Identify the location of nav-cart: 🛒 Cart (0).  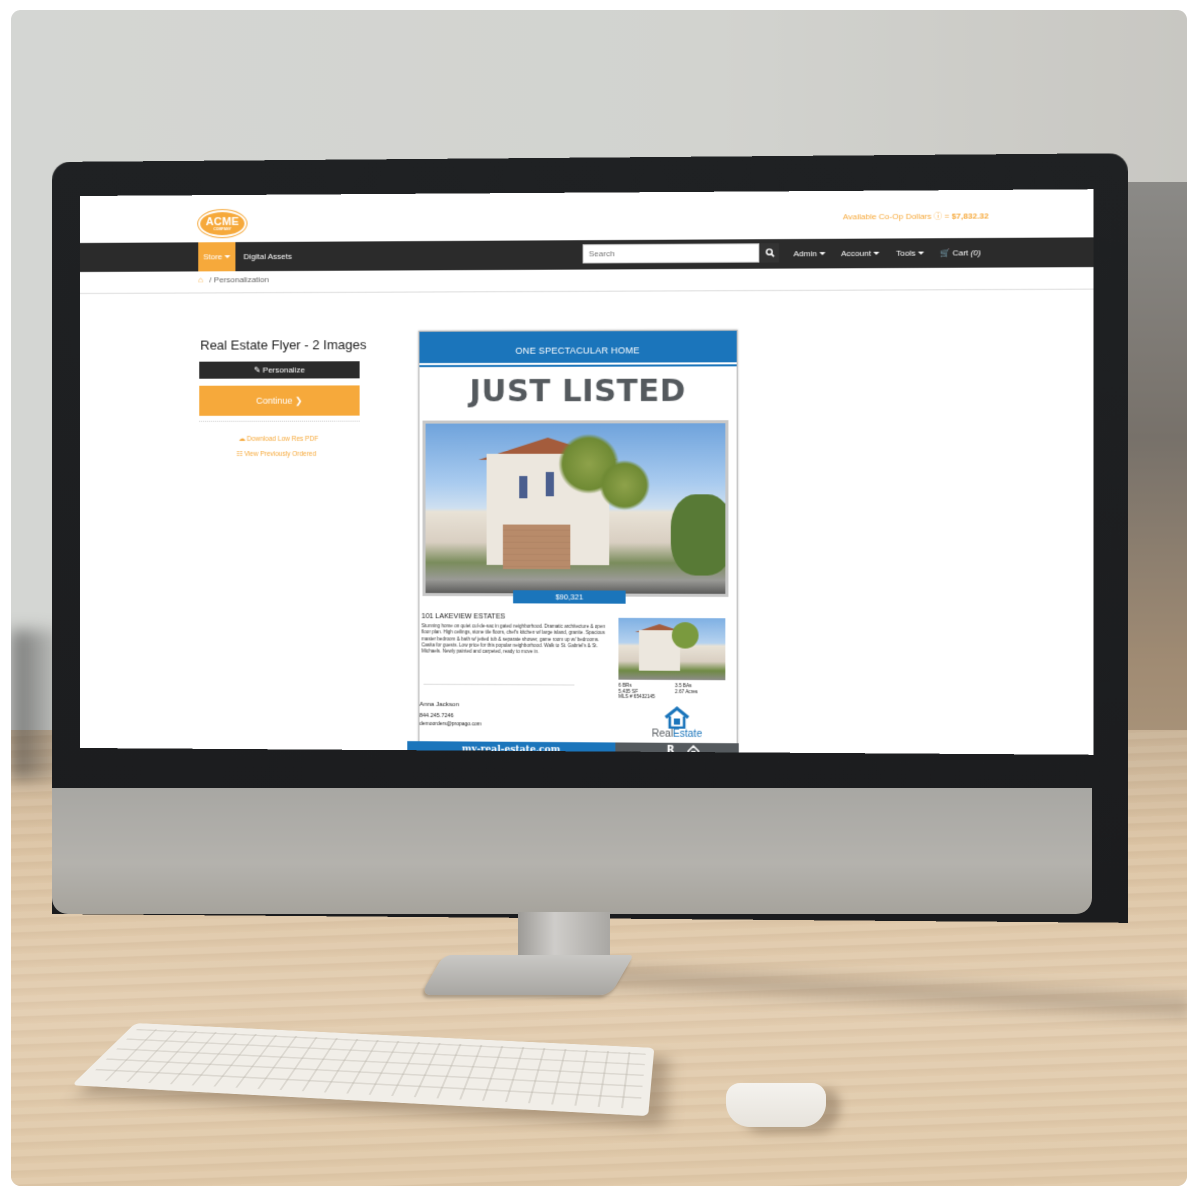
(960, 253).